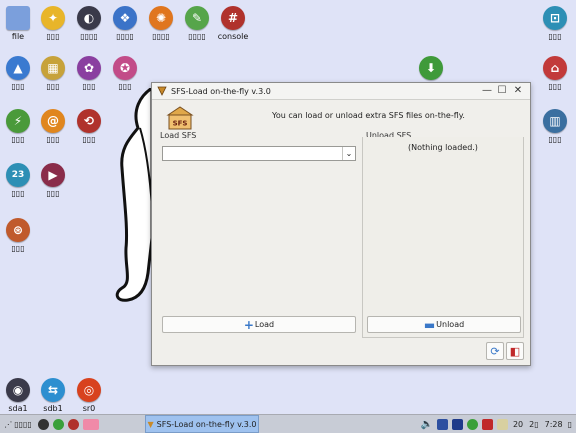 The width and height of the screenshot is (576, 433). I want to click on task-app-icon: ▼, so click(150, 424).